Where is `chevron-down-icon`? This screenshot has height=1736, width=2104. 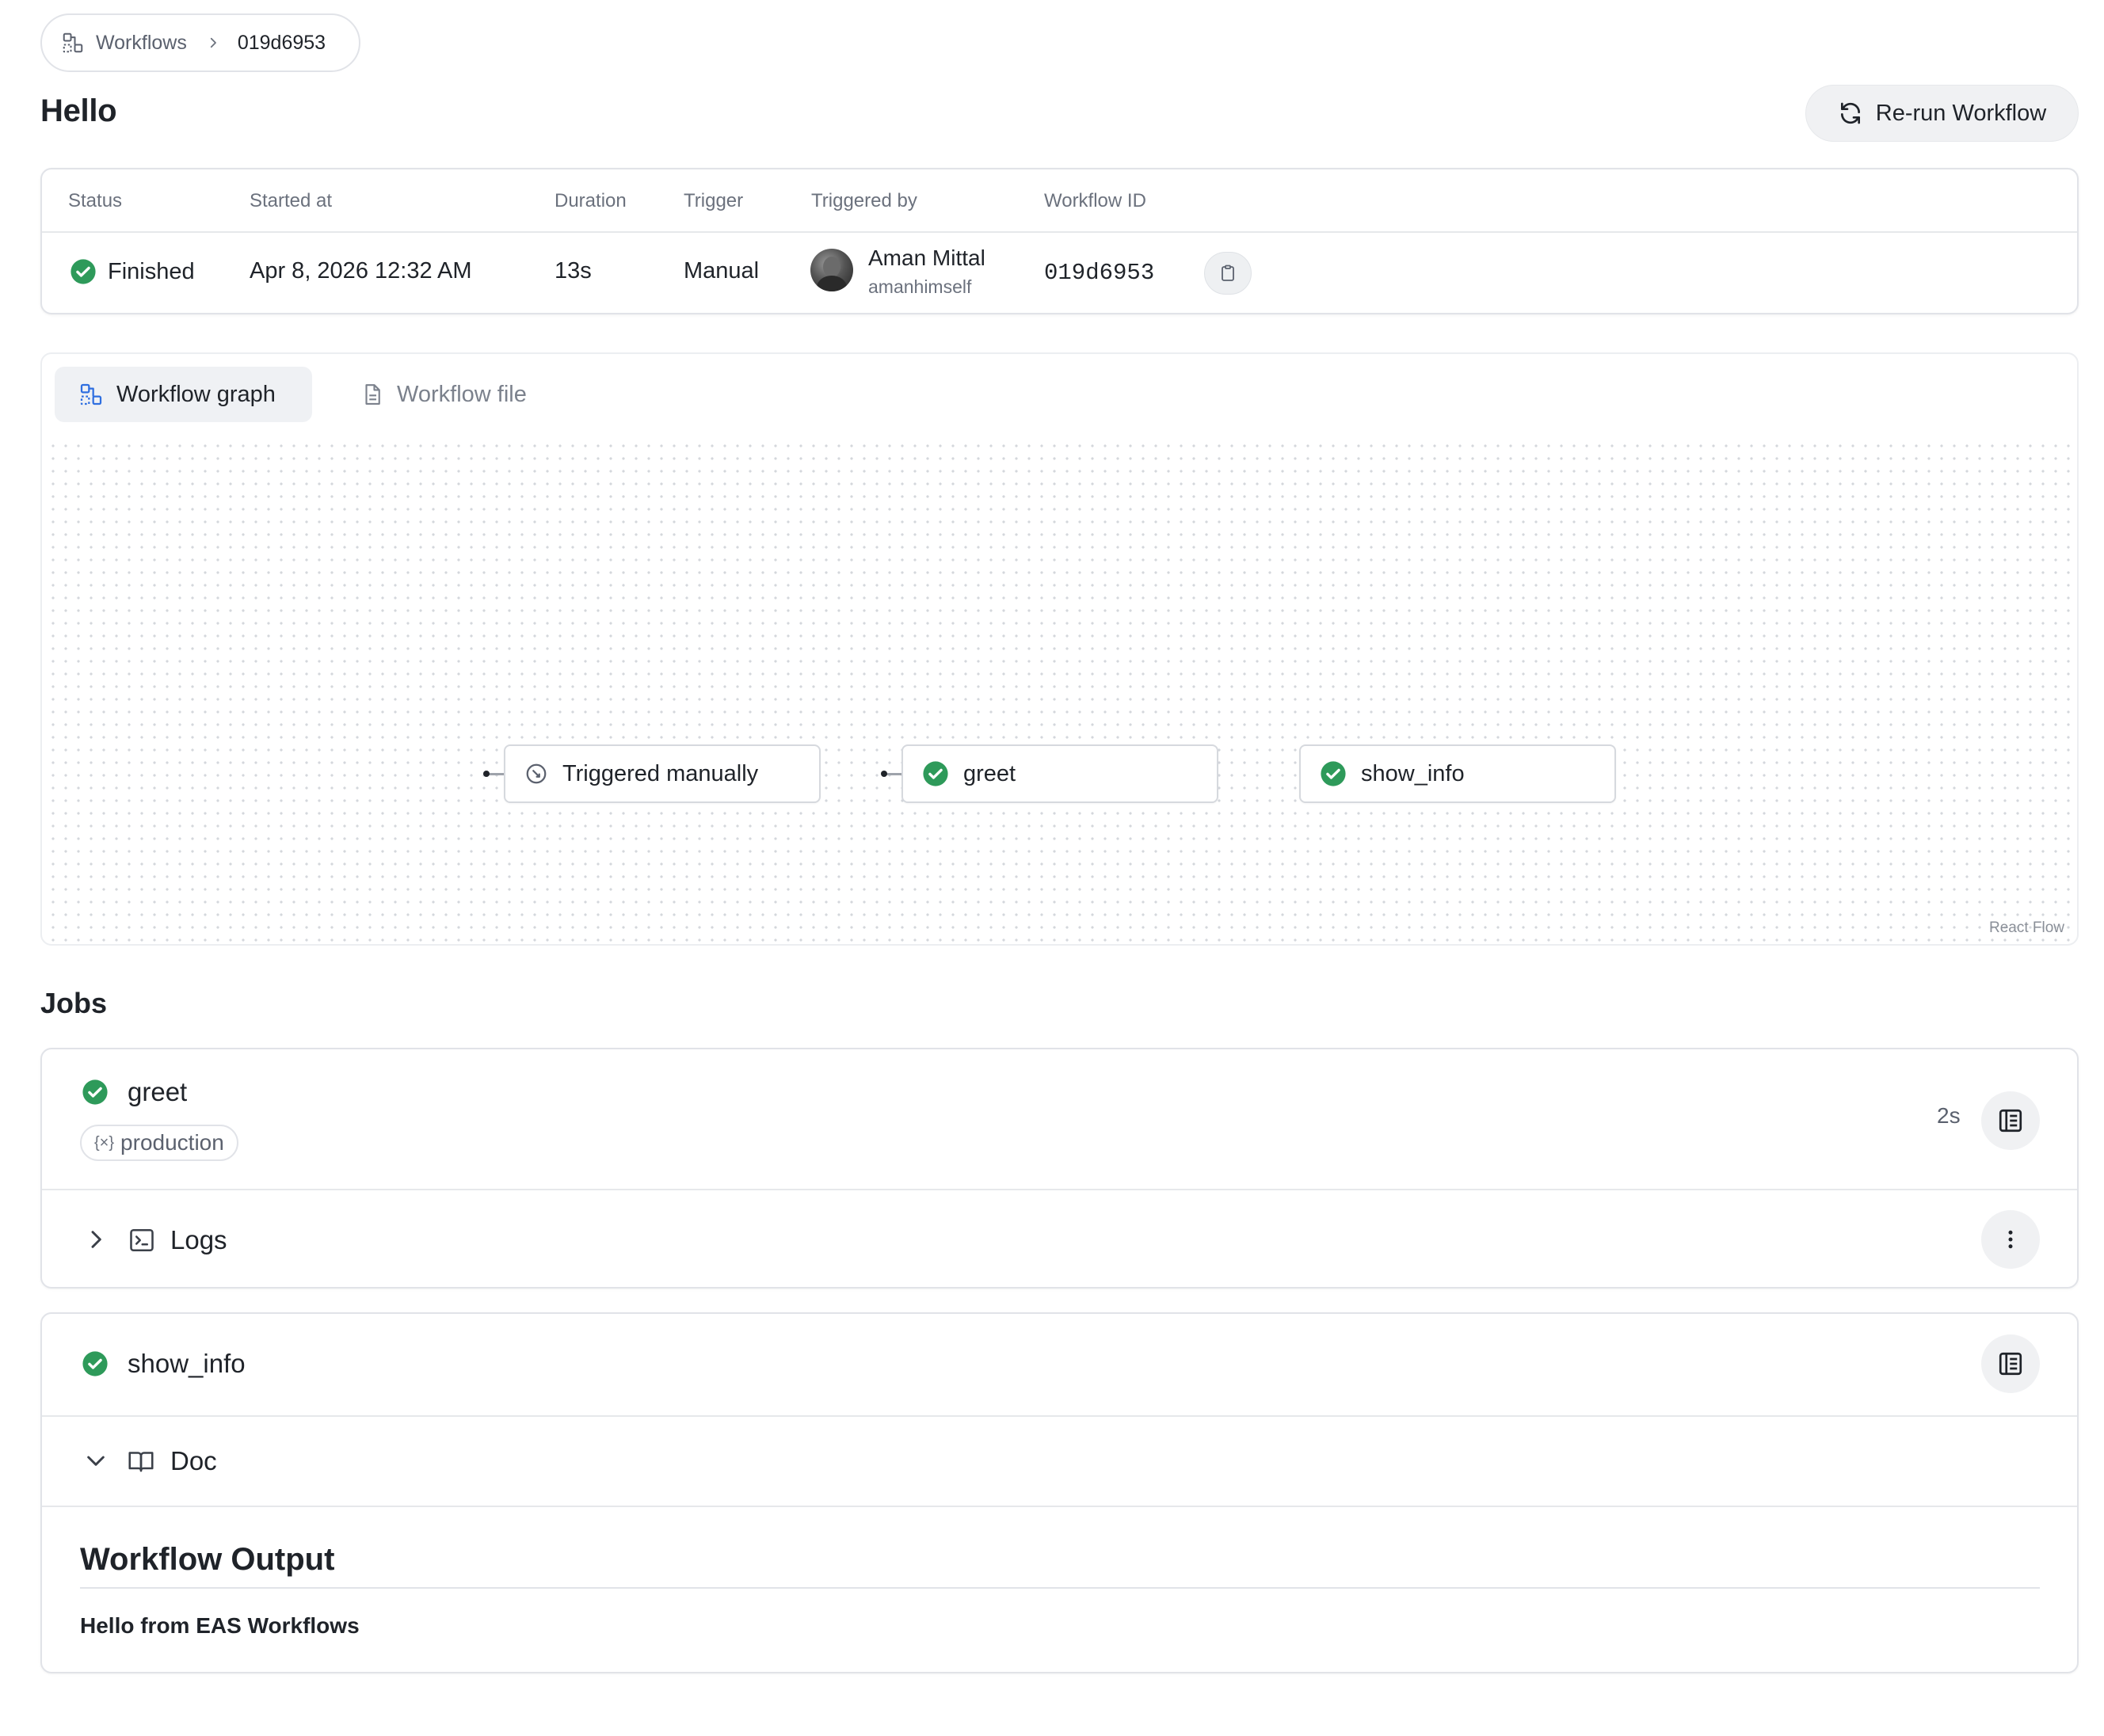 chevron-down-icon is located at coordinates (96, 1460).